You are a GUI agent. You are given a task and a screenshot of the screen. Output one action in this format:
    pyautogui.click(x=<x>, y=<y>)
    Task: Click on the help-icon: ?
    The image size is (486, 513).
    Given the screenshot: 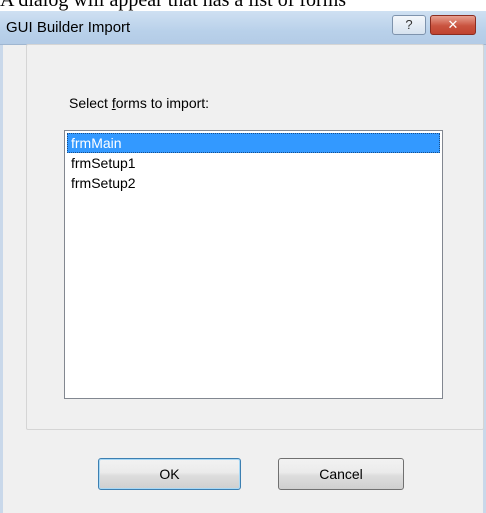 What is the action you would take?
    pyautogui.click(x=409, y=24)
    